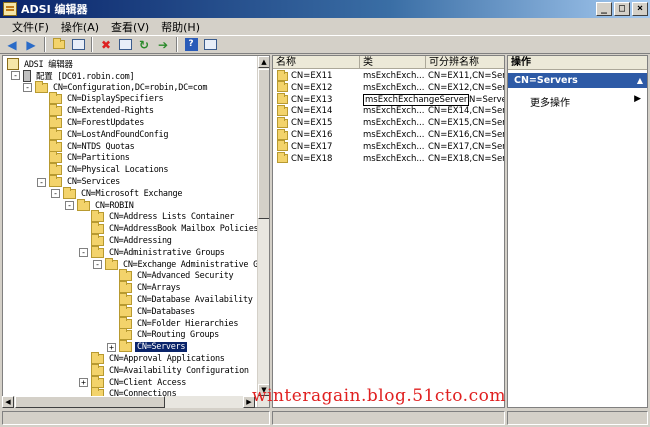 This screenshot has width=650, height=427. Describe the element at coordinates (263, 144) in the screenshot. I see `scroll-thumb` at that location.